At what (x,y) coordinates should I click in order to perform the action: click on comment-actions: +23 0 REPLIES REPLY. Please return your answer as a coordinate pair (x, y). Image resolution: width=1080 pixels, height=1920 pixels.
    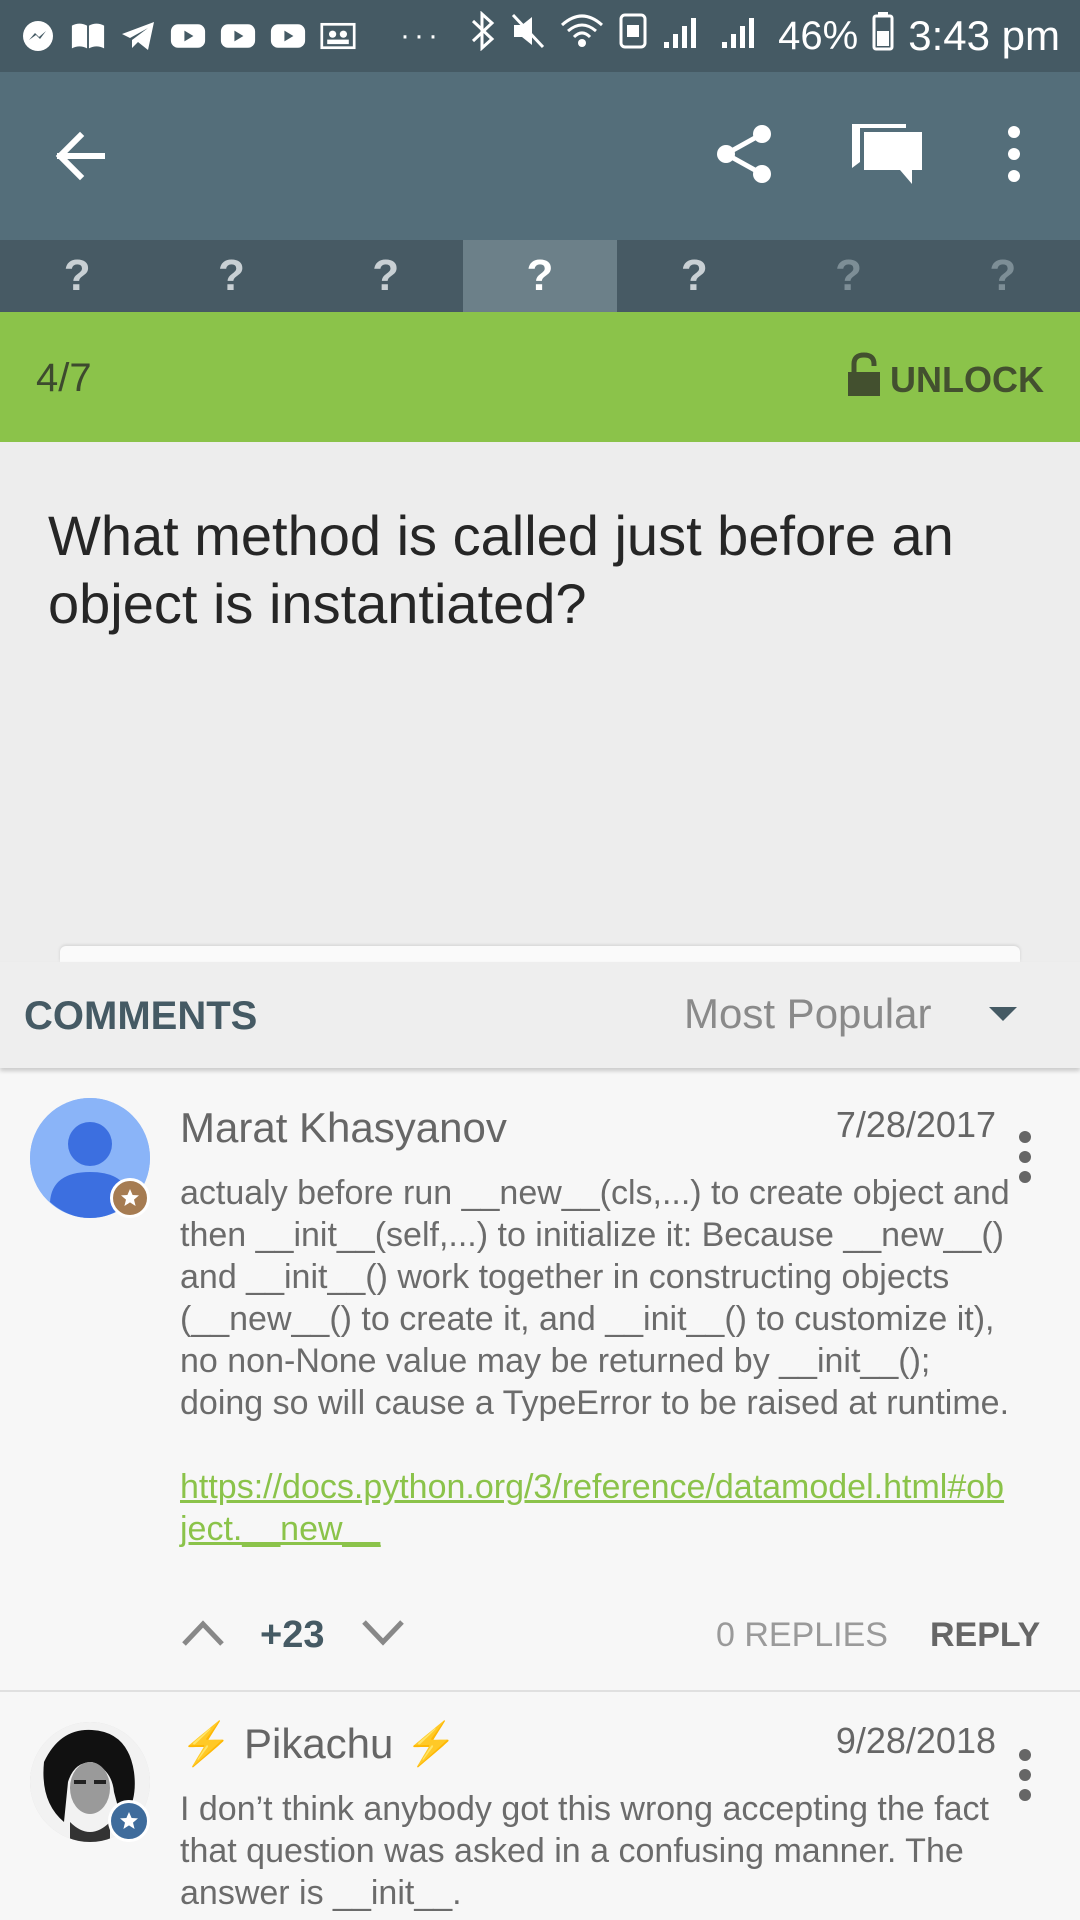
    Looking at the image, I should click on (610, 1638).